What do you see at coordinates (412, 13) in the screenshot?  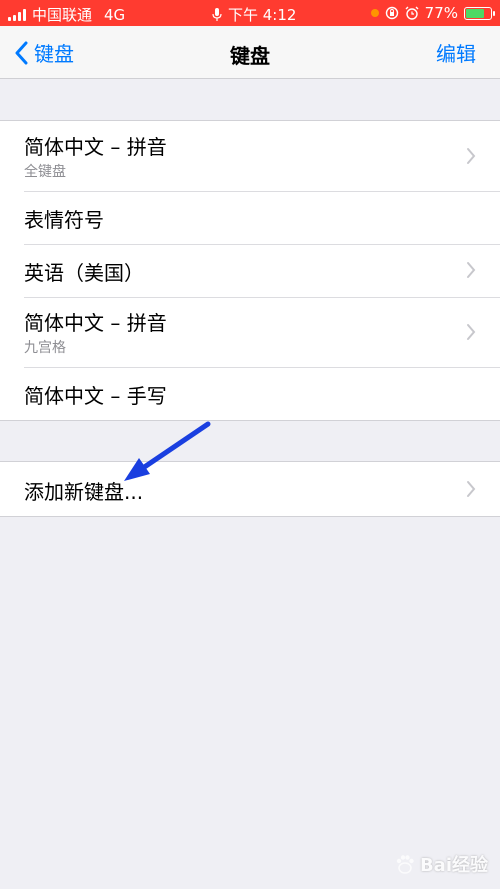 I see `alarm-icon` at bounding box center [412, 13].